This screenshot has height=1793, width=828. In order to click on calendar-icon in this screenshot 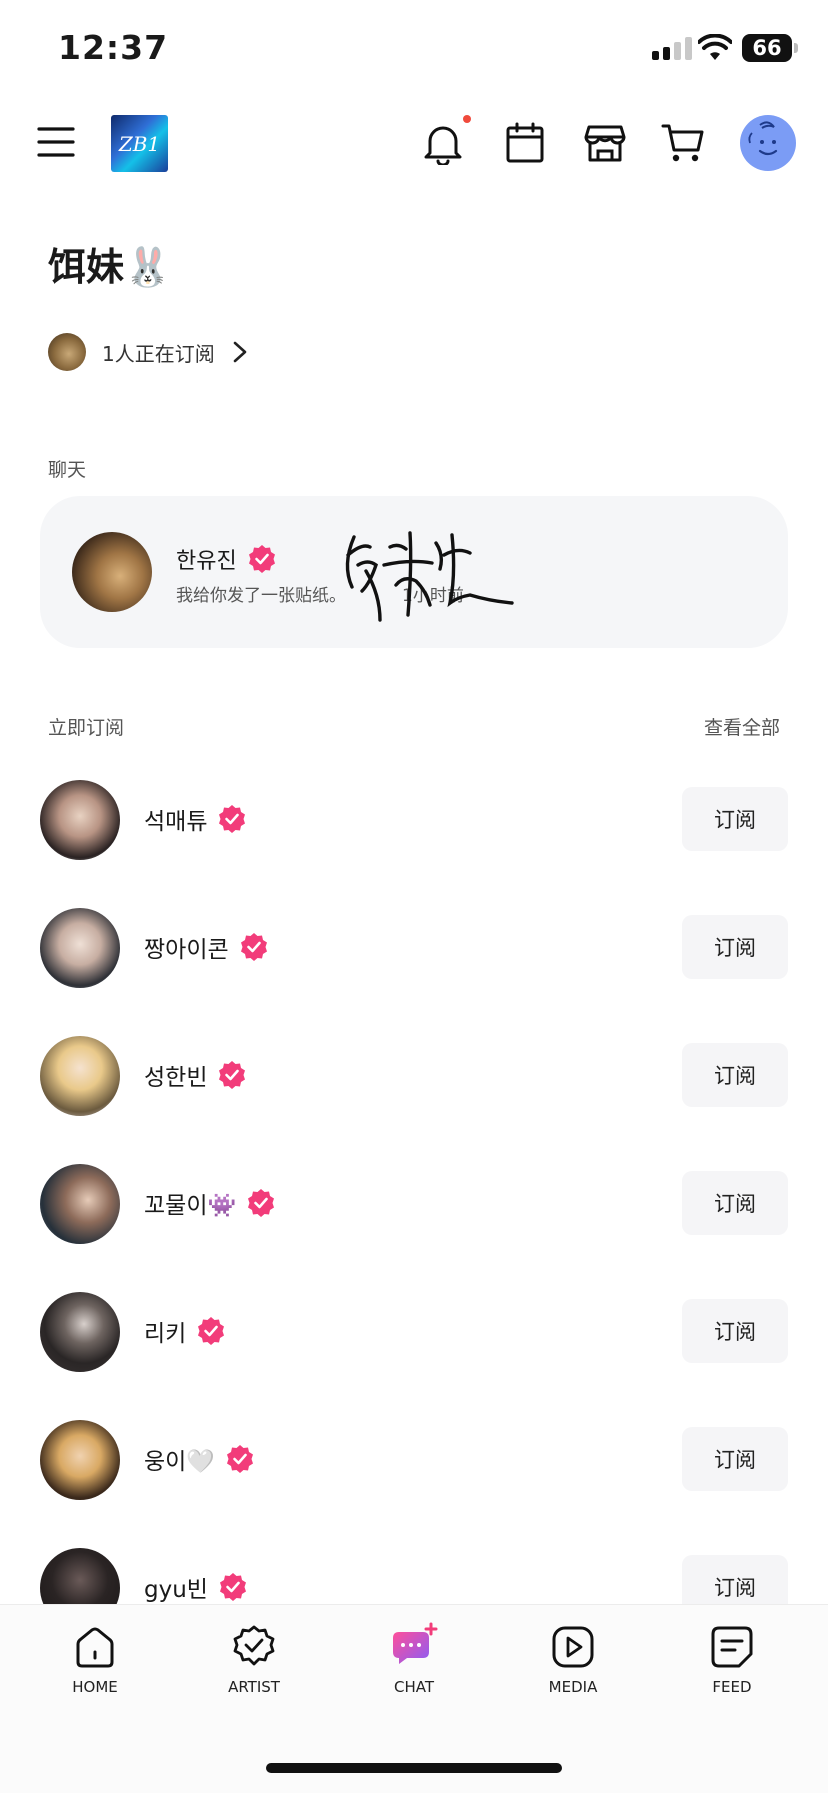, I will do `click(525, 142)`.